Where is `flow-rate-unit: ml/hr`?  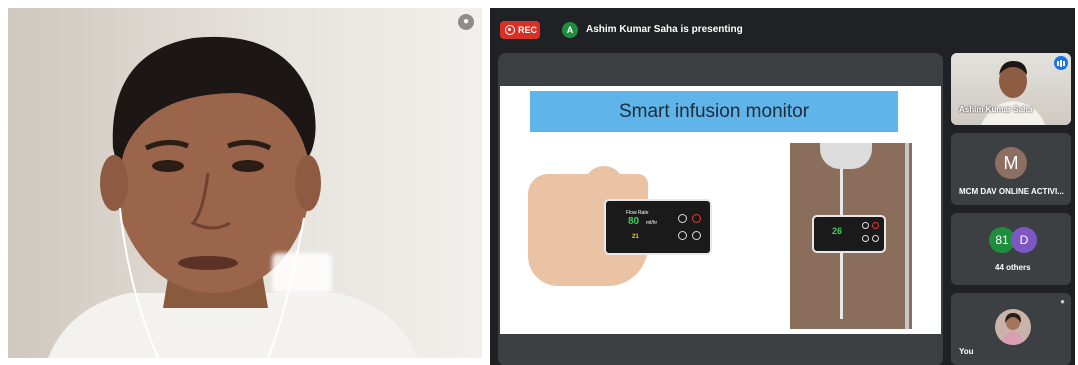
flow-rate-unit: ml/hr is located at coordinates (652, 223).